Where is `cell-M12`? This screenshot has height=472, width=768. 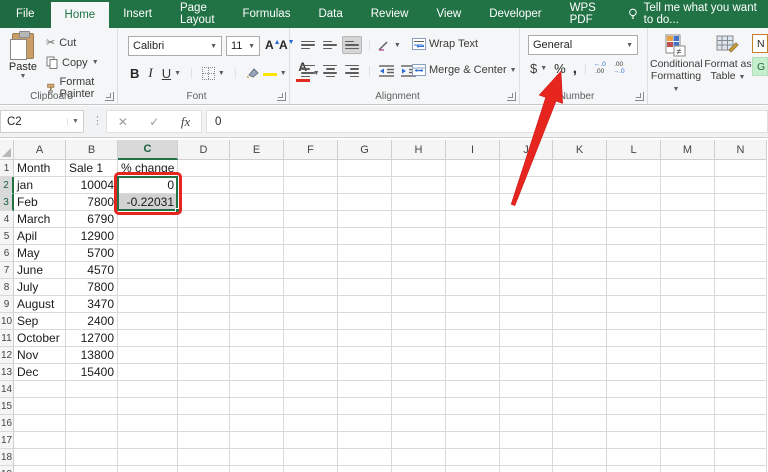
cell-M12 is located at coordinates (688, 355).